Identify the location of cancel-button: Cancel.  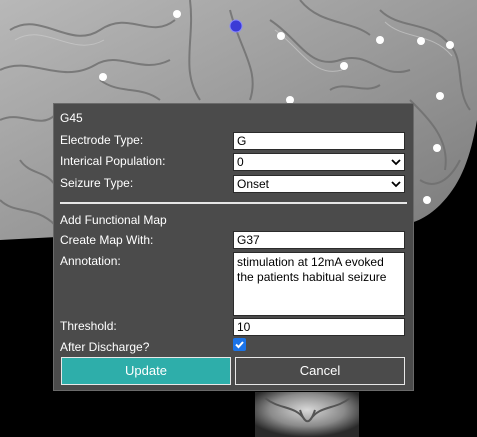
(320, 371).